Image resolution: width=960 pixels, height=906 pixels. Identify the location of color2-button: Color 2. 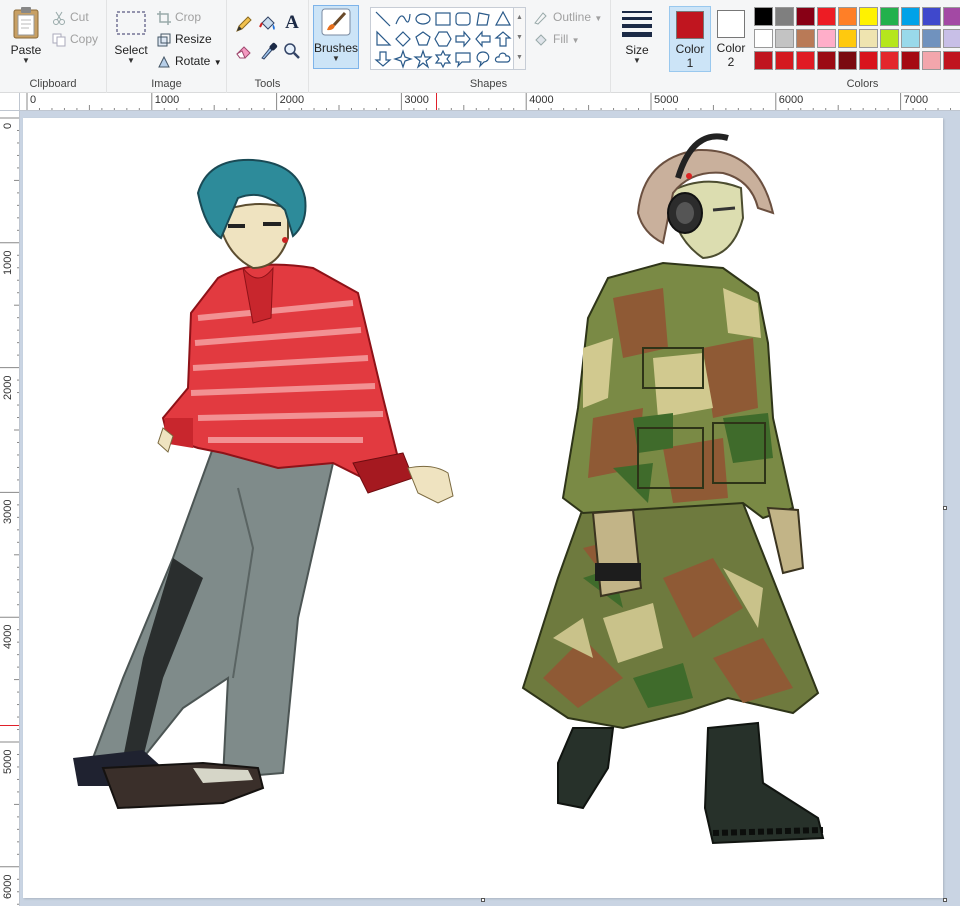
(731, 39).